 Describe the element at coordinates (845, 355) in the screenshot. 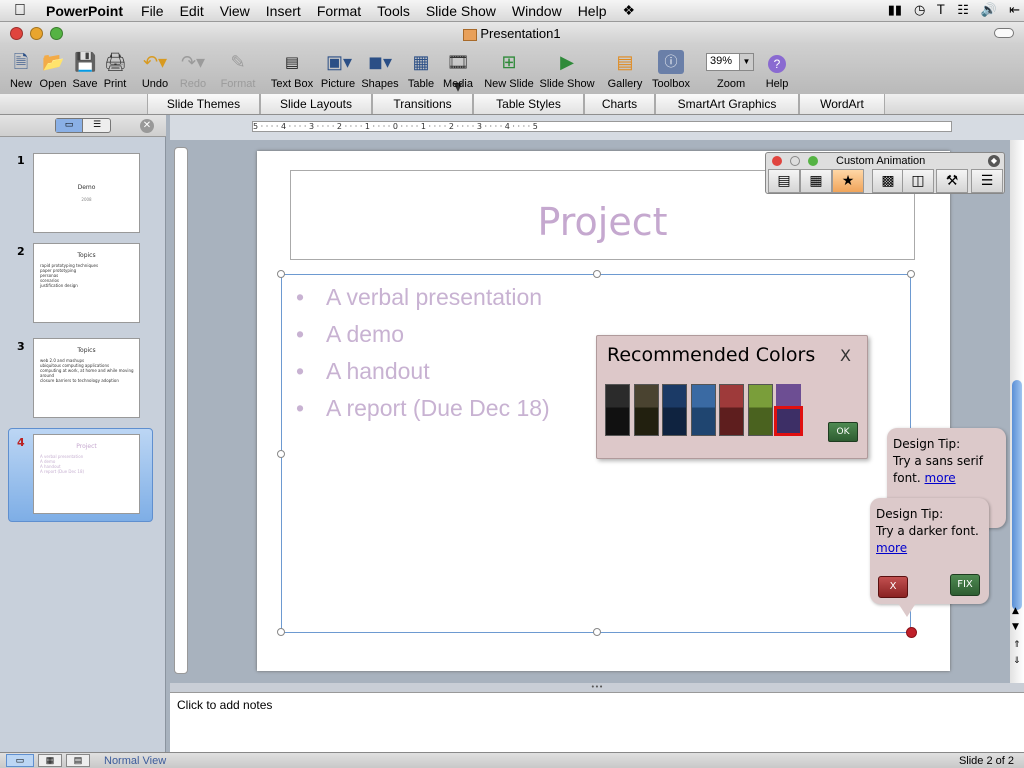

I see `dialog-close-button: X` at that location.